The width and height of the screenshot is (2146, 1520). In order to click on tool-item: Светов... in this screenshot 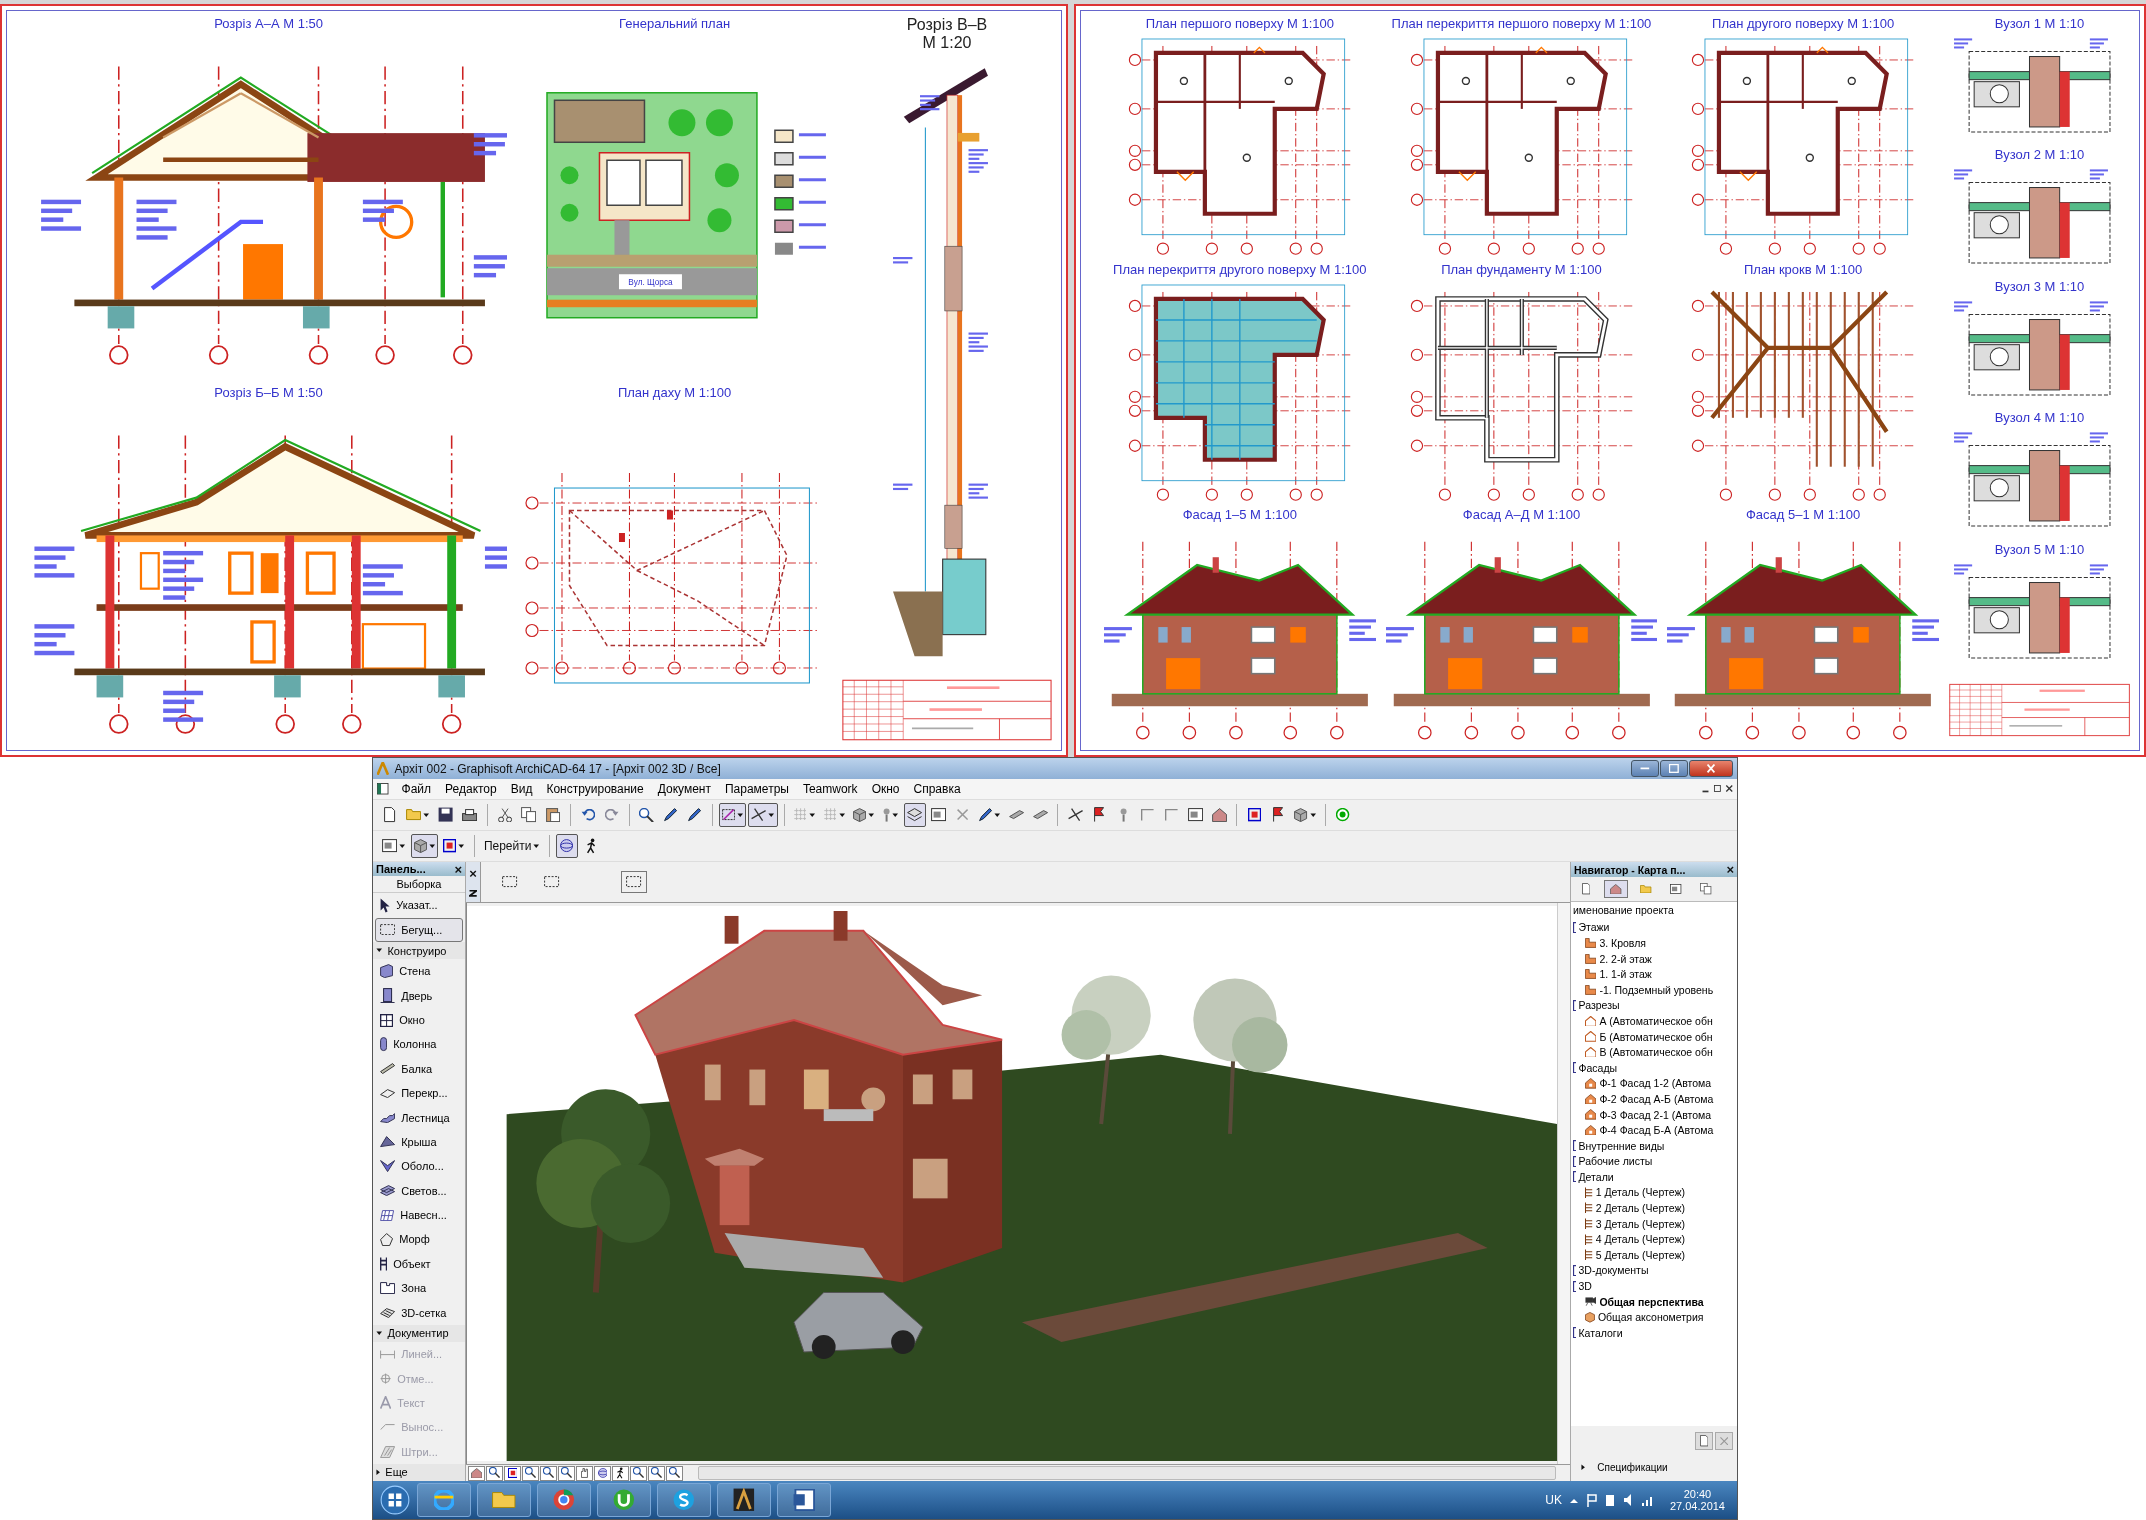, I will do `click(419, 1190)`.